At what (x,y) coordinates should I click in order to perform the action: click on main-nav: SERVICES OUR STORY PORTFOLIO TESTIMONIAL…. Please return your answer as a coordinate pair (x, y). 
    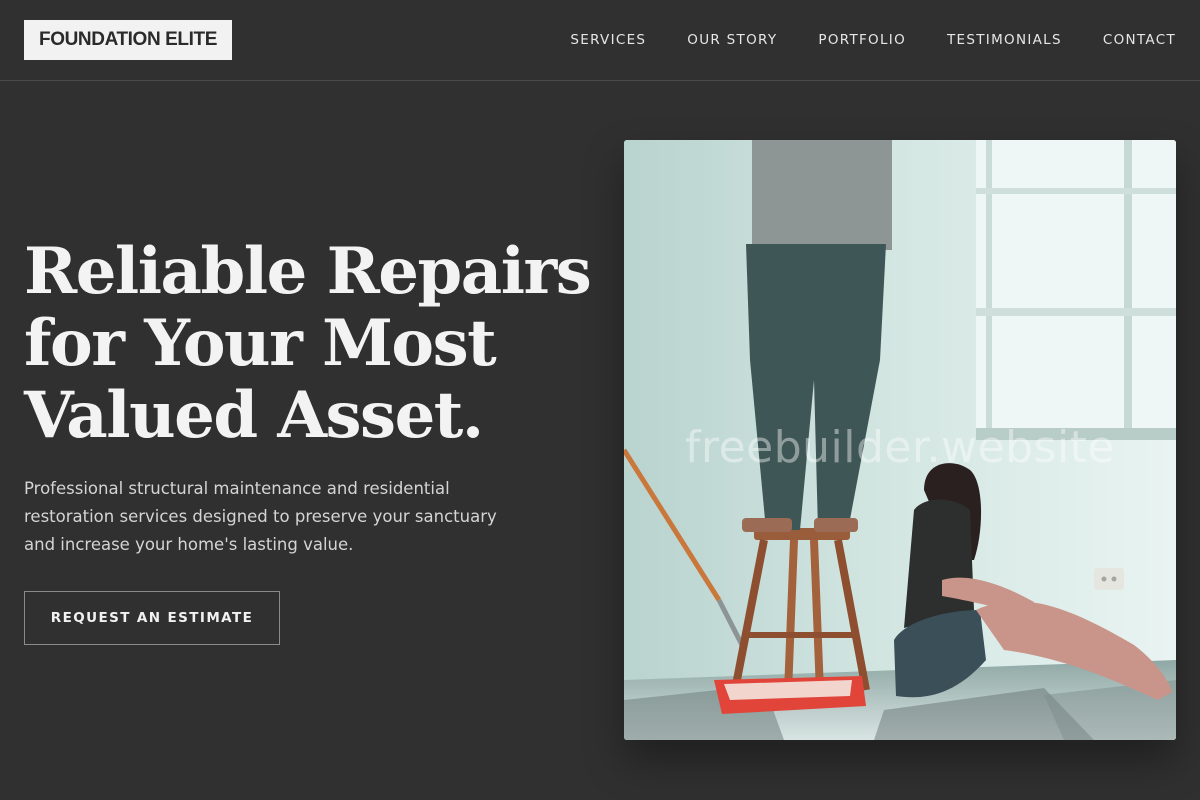
    Looking at the image, I should click on (873, 40).